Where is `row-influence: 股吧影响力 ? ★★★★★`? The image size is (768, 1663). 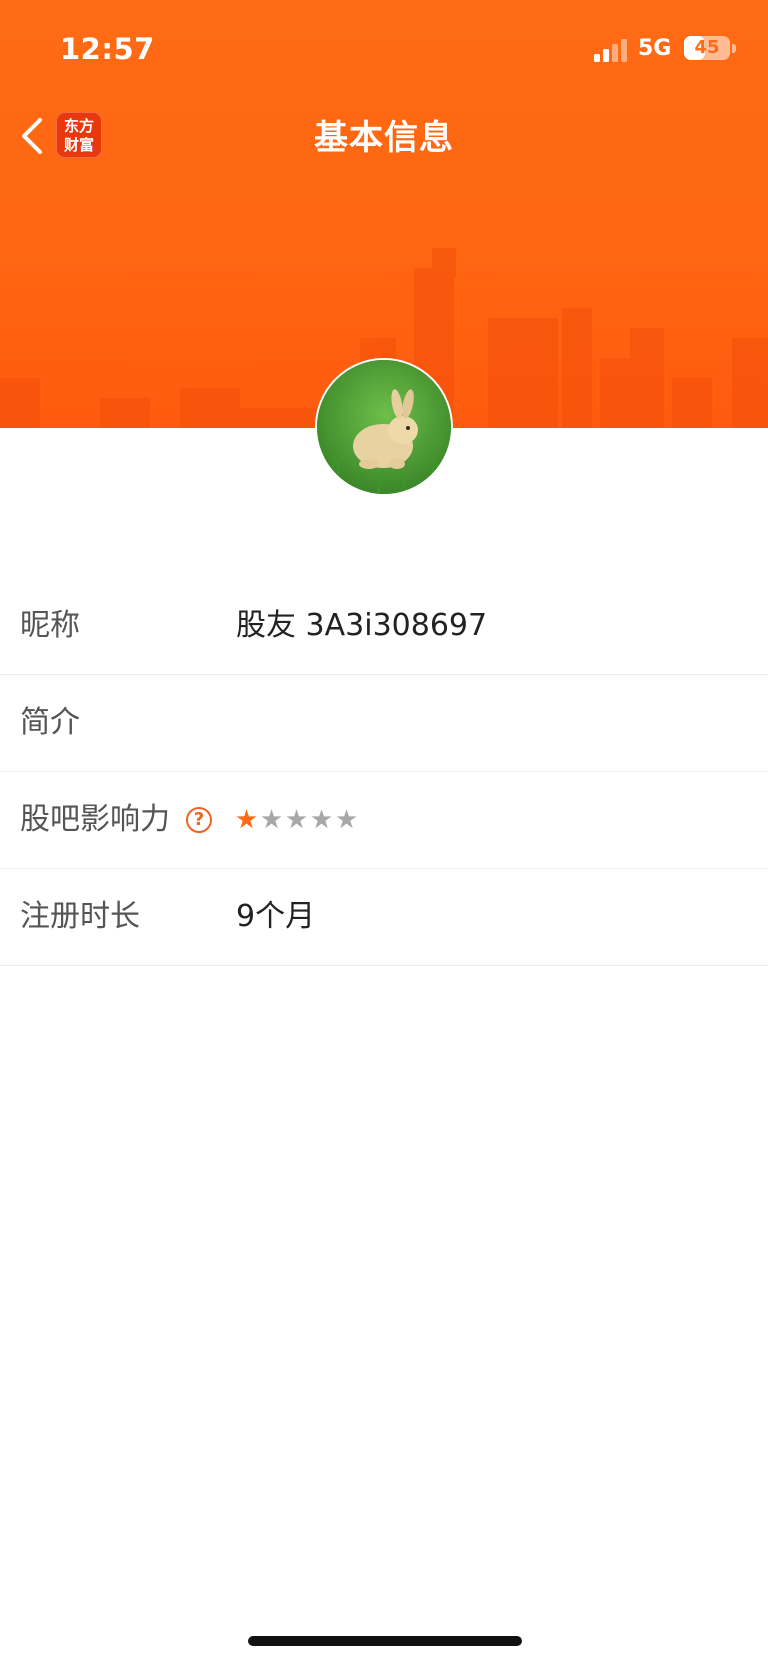
row-influence: 股吧影响力 ? ★★★★★ is located at coordinates (384, 820).